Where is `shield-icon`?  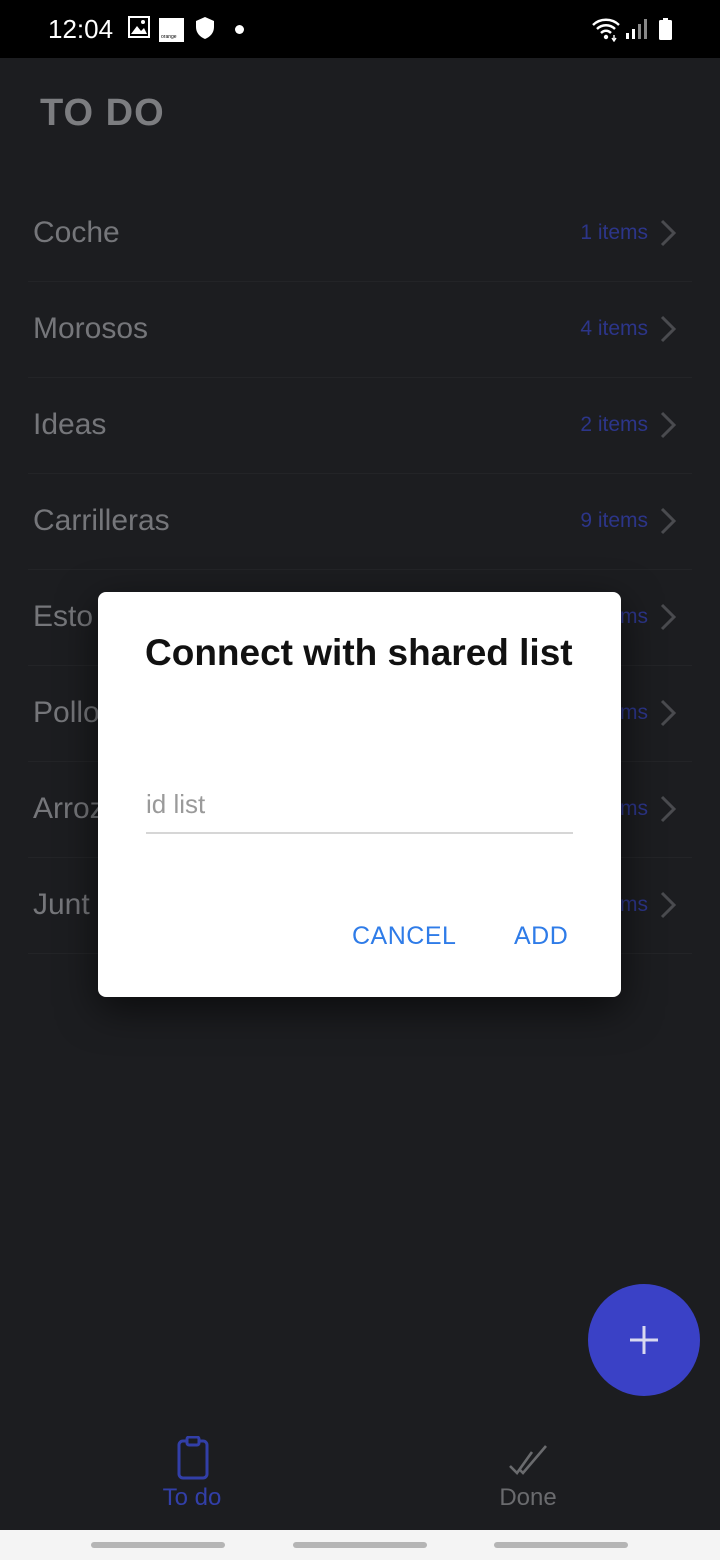 shield-icon is located at coordinates (205, 28).